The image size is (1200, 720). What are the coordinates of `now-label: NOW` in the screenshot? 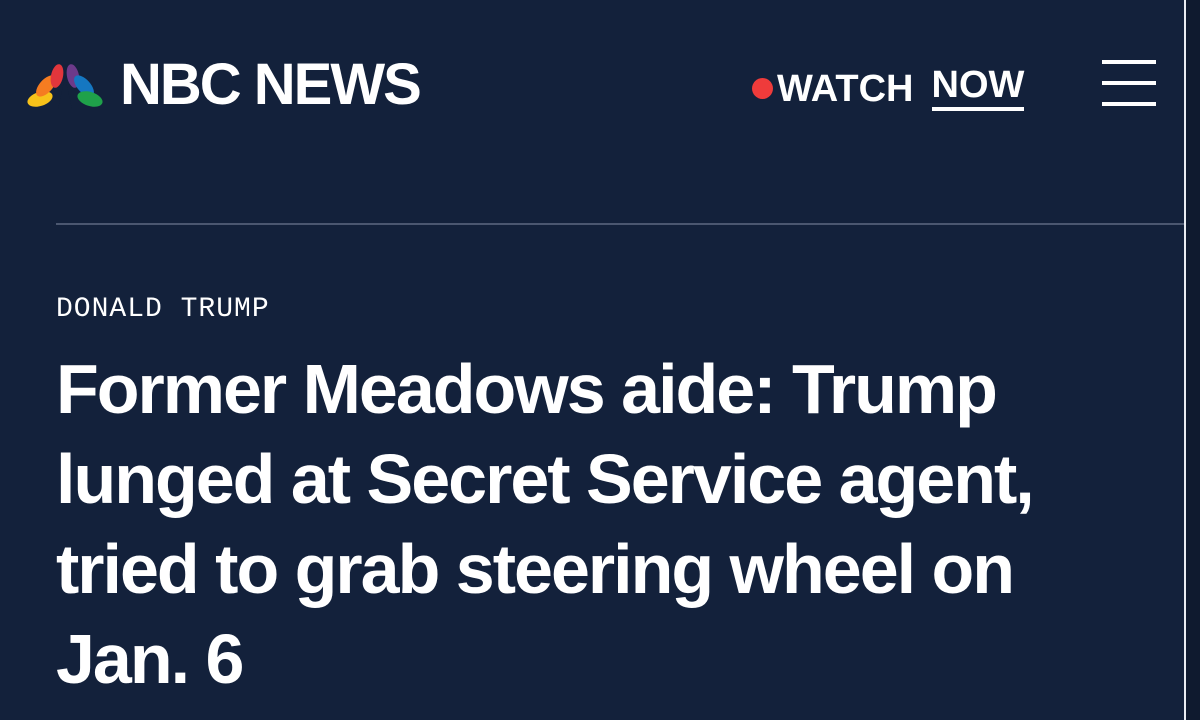 It's located at (978, 88).